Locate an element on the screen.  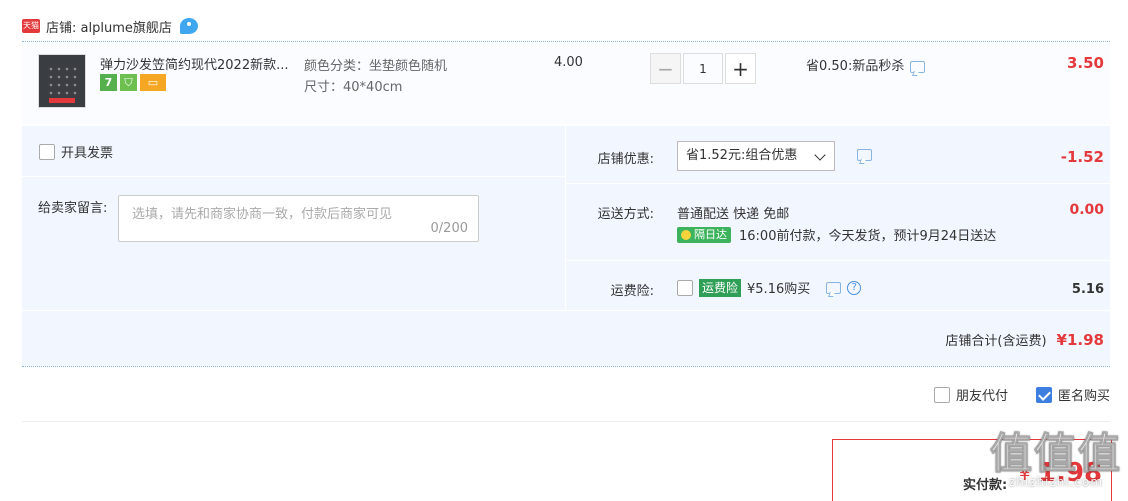
shipping-note: 16:00前付款，今天发货，预计9月24日送达 is located at coordinates (868, 236).